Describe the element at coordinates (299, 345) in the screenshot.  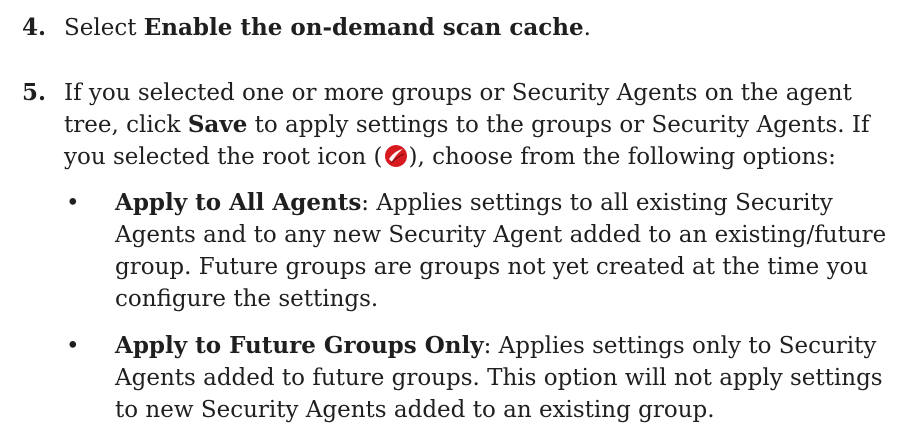
I see `option-title: Apply to Future Groups Only` at that location.